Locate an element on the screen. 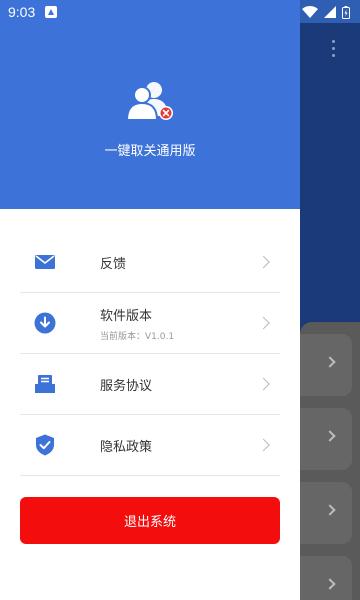 Image resolution: width=360 pixels, height=600 pixels. status-bar: 9:03 is located at coordinates (180, 12).